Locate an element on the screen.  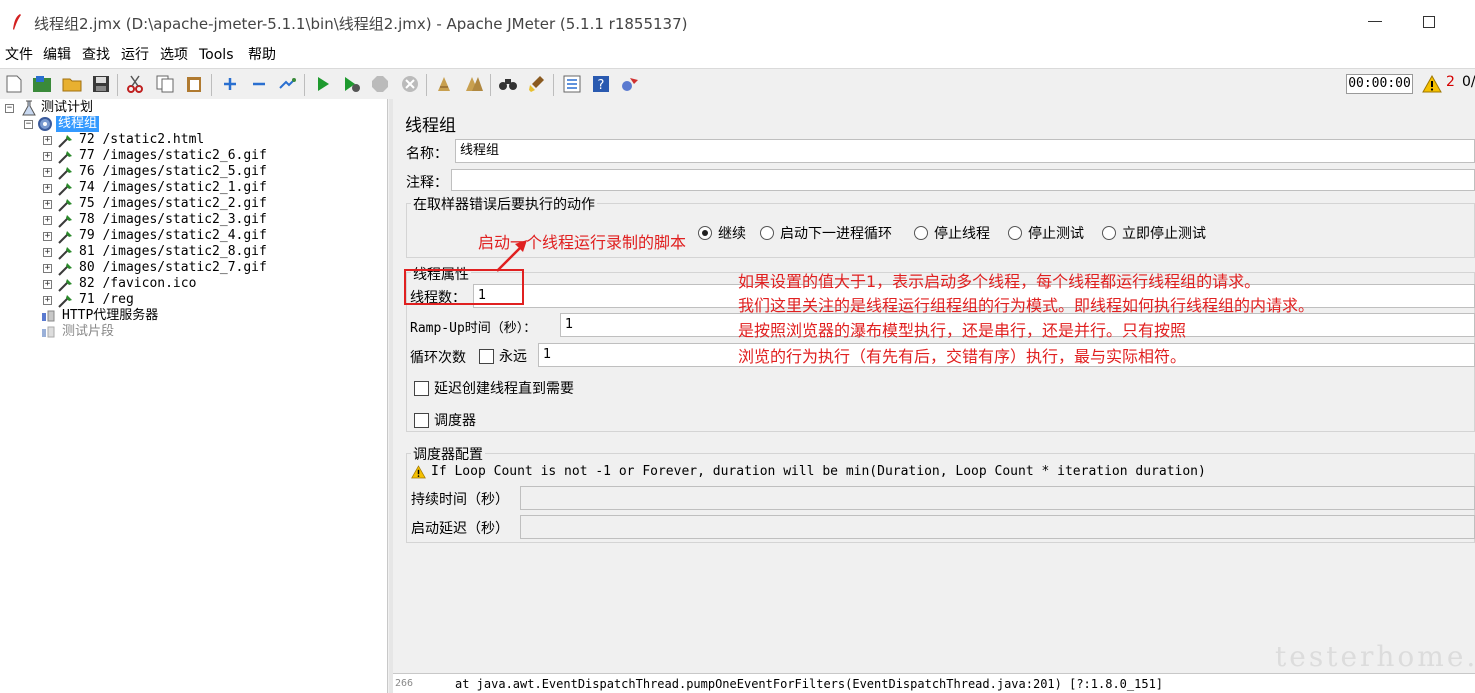
menu-help: 帮助 is located at coordinates (262, 55).